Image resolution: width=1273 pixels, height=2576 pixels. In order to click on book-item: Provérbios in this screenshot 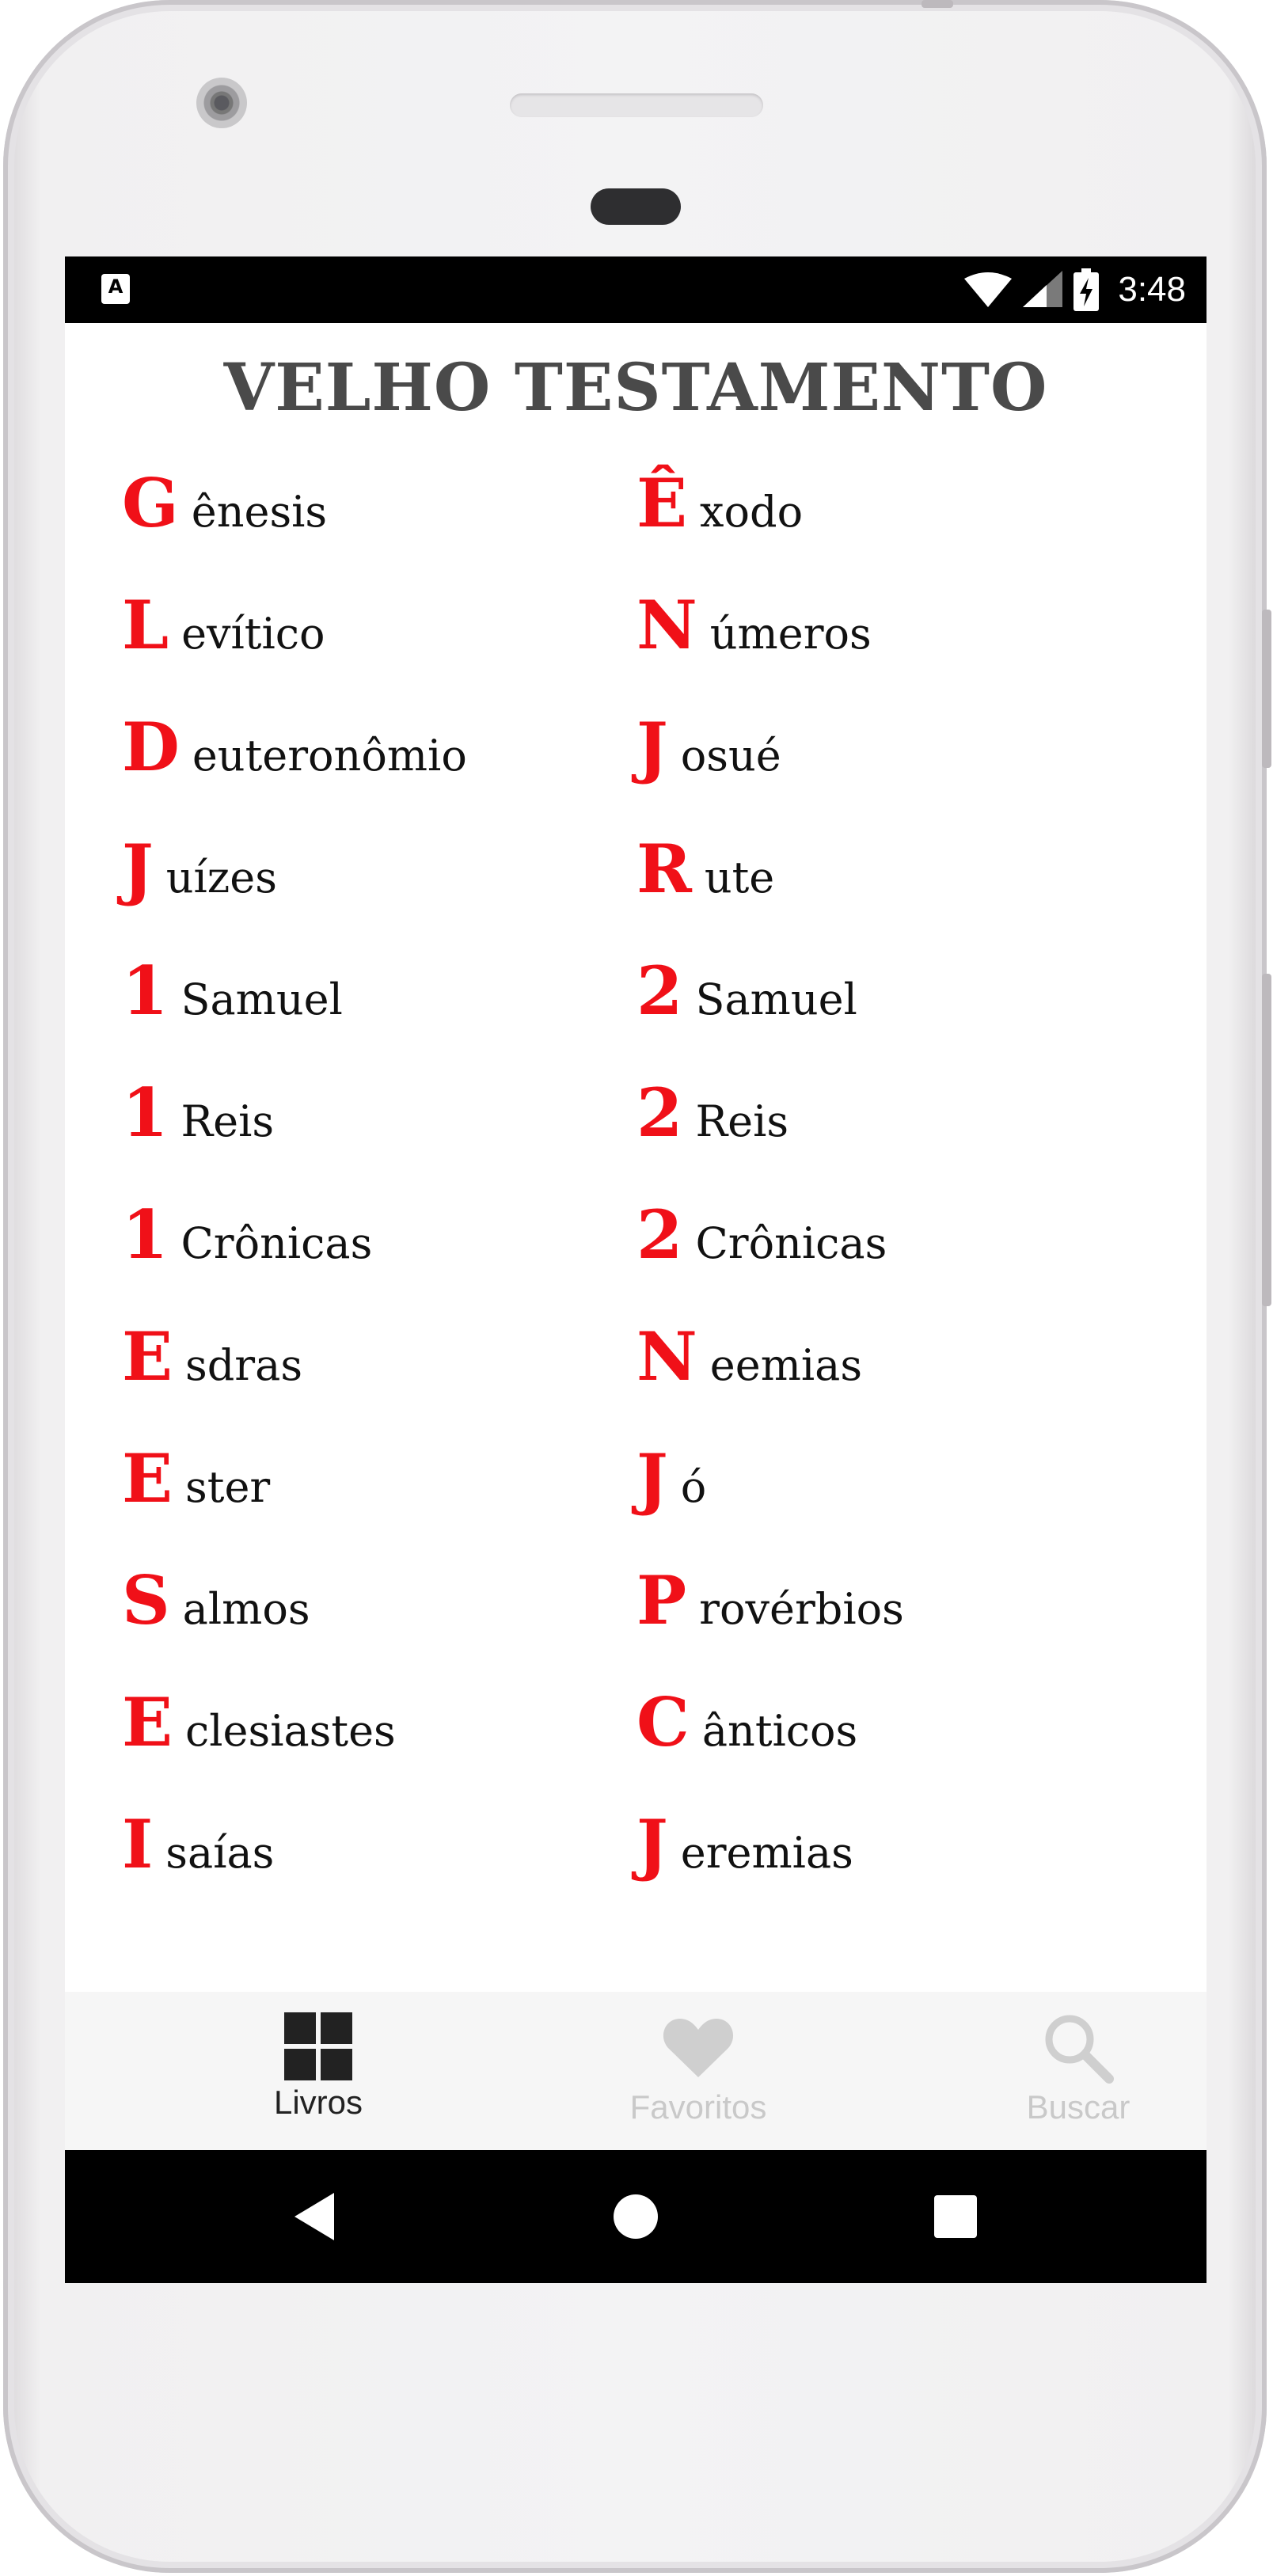, I will do `click(770, 1600)`.